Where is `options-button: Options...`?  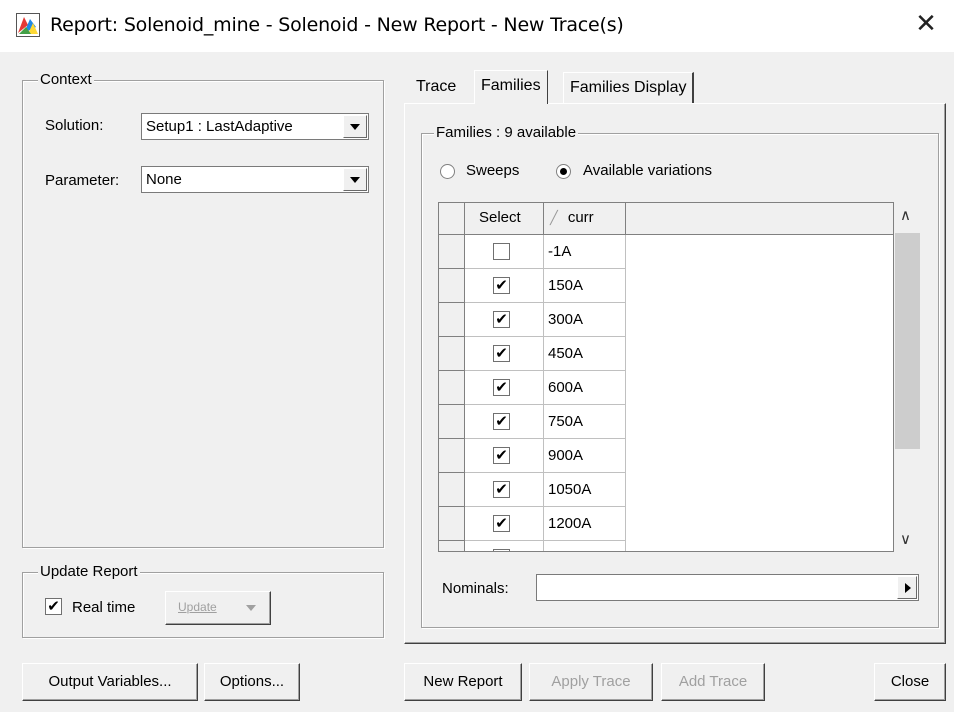 options-button: Options... is located at coordinates (252, 682).